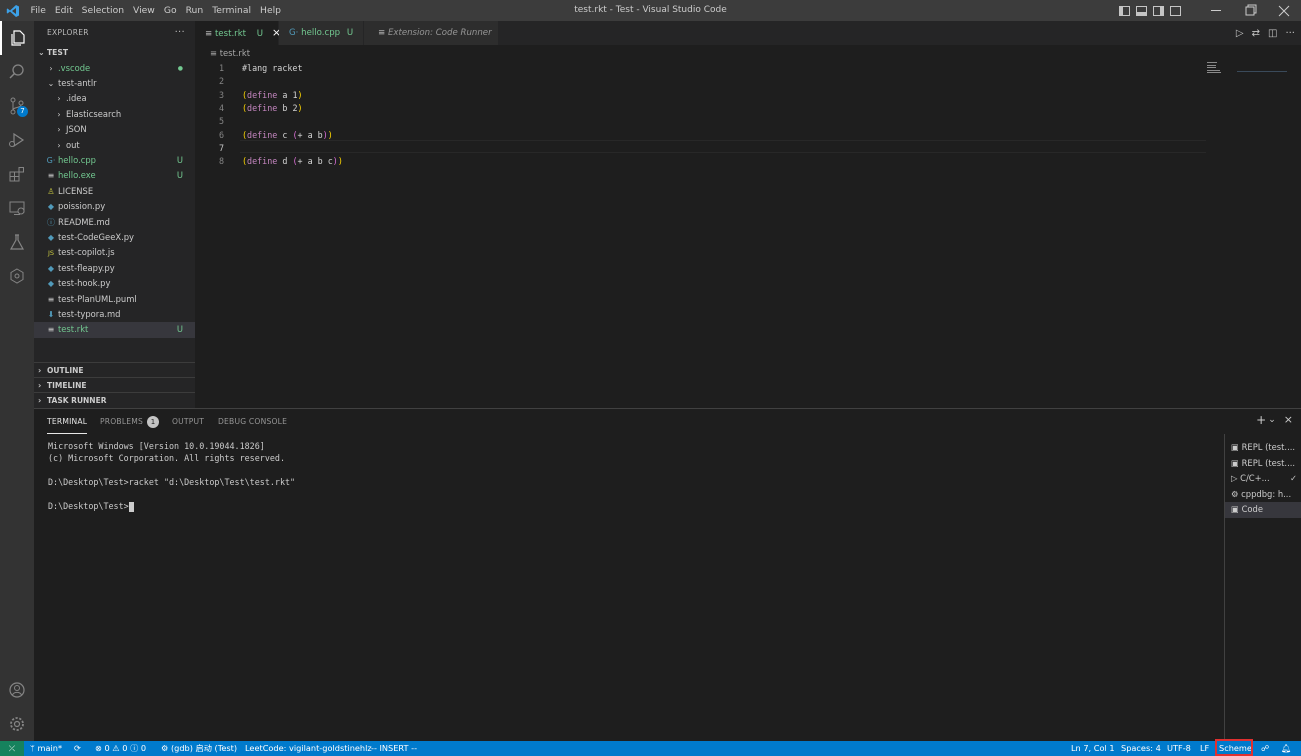 Image resolution: width=1301 pixels, height=756 pixels. I want to click on tree-file: ≡ test.rkt U, so click(114, 330).